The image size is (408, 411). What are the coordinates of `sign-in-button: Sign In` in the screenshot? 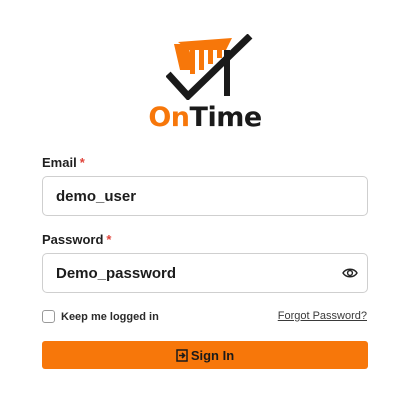 It's located at (205, 355).